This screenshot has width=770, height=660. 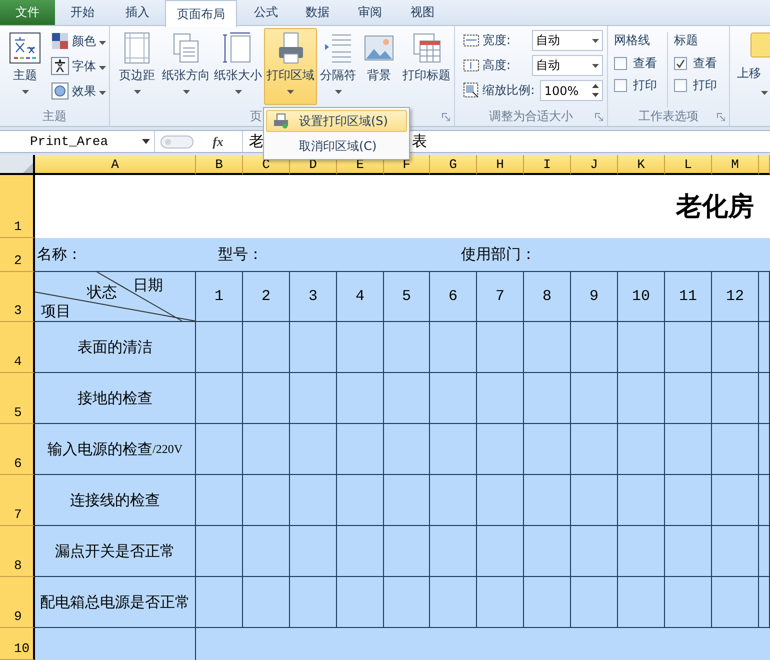 What do you see at coordinates (17, 644) in the screenshot?
I see `row-header: 10` at bounding box center [17, 644].